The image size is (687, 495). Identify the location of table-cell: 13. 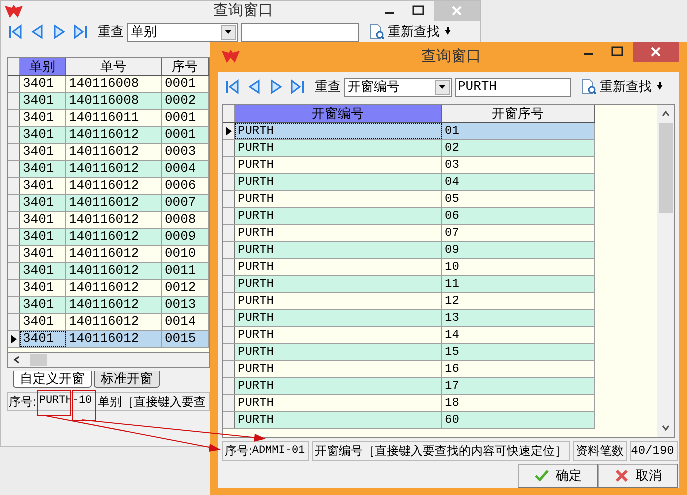
(518, 318).